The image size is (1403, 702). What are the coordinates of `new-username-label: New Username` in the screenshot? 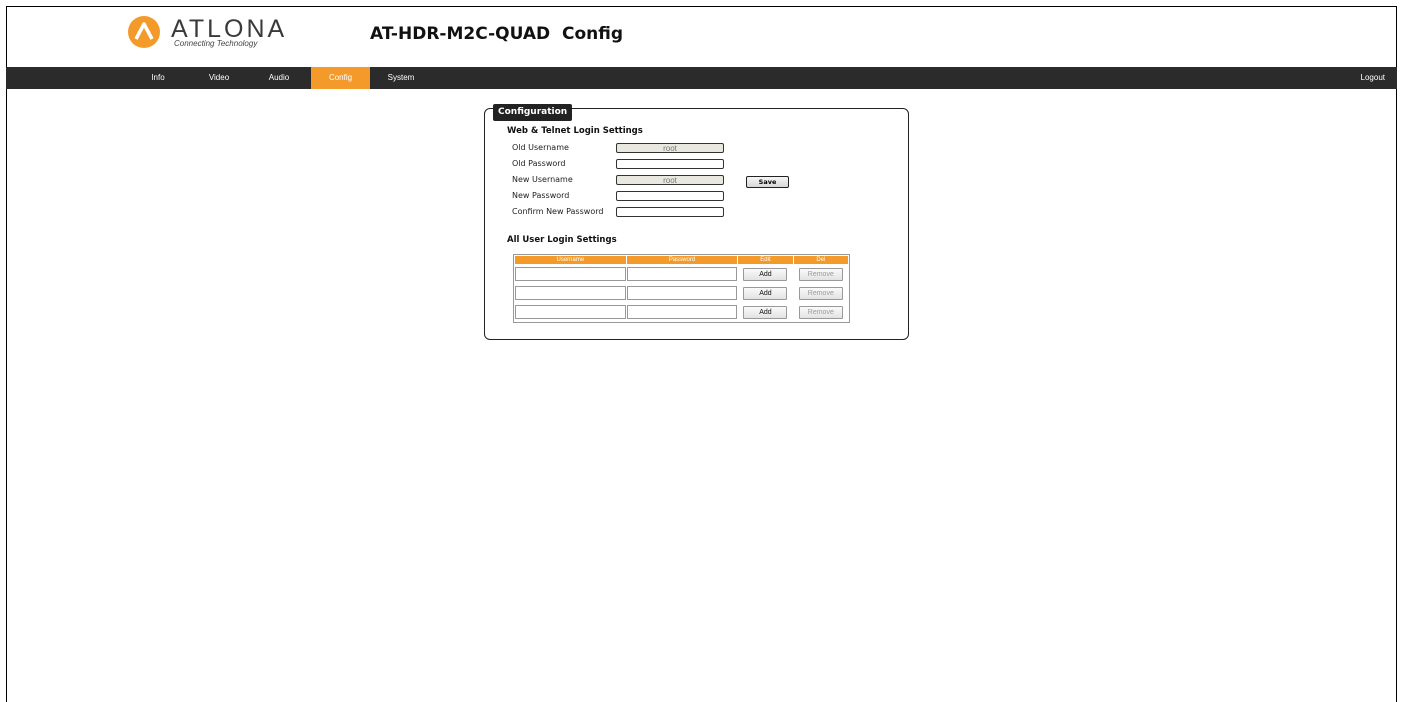 It's located at (542, 179).